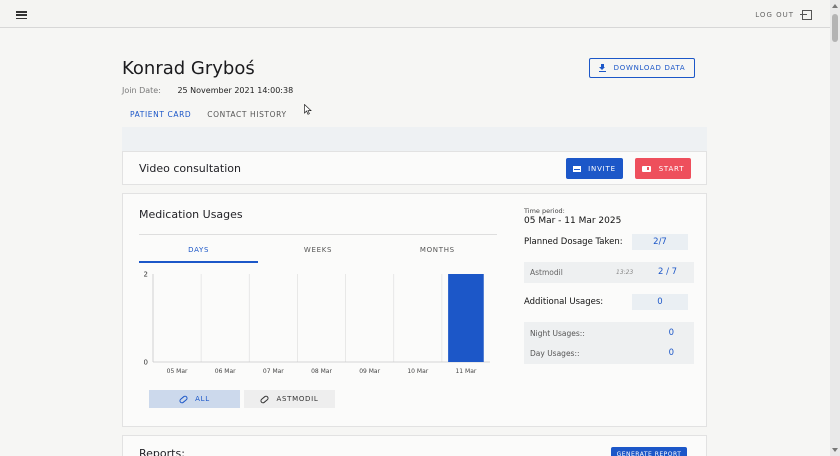 This screenshot has height=456, width=840. What do you see at coordinates (555, 353) in the screenshot?
I see `day-usages-label: Day Usages::` at bounding box center [555, 353].